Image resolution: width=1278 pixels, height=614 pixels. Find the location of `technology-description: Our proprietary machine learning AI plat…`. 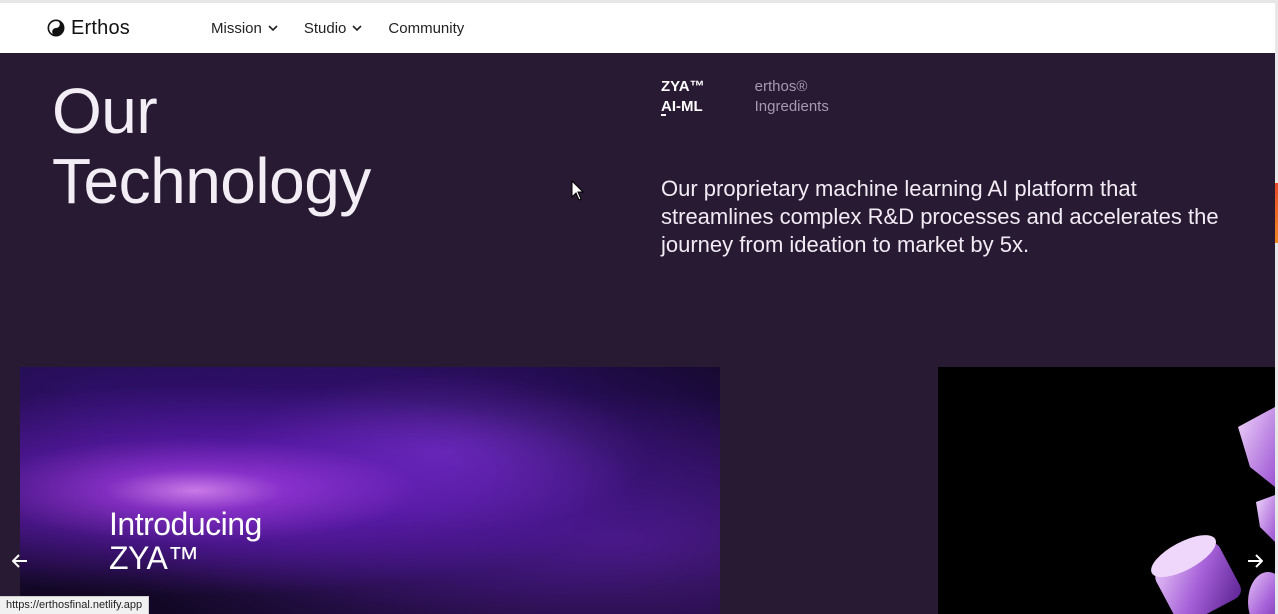

technology-description: Our proprietary machine learning AI plat… is located at coordinates (940, 216).